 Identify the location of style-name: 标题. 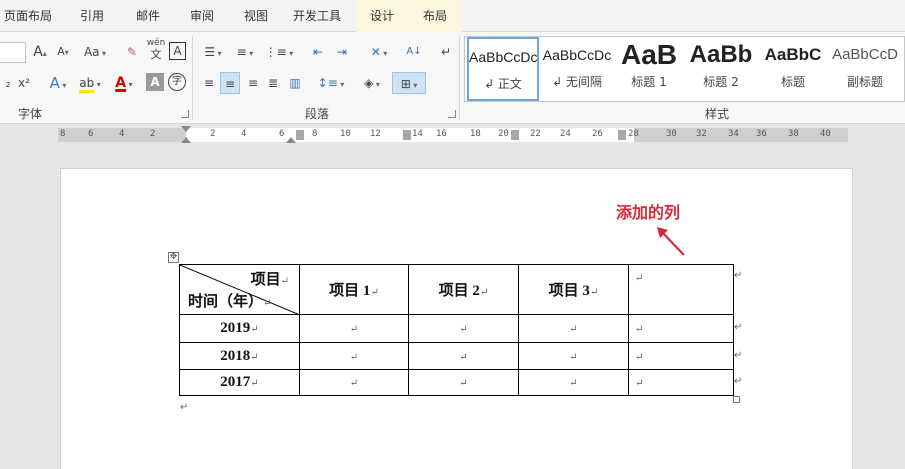
(792, 82).